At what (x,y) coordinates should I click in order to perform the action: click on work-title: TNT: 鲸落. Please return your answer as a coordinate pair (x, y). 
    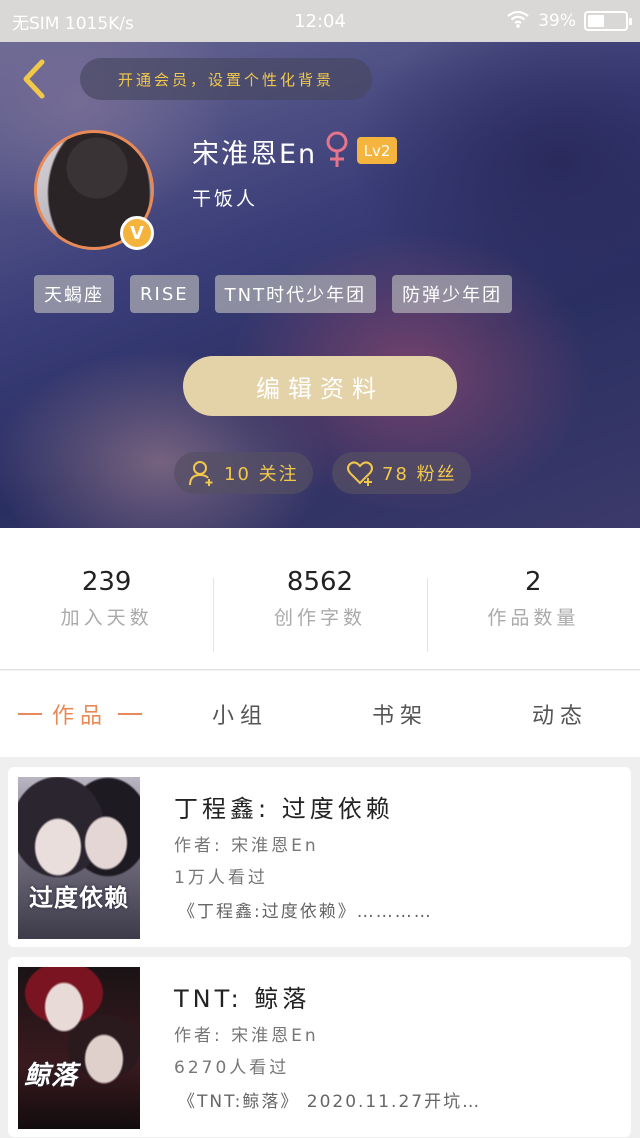
    Looking at the image, I should click on (242, 996).